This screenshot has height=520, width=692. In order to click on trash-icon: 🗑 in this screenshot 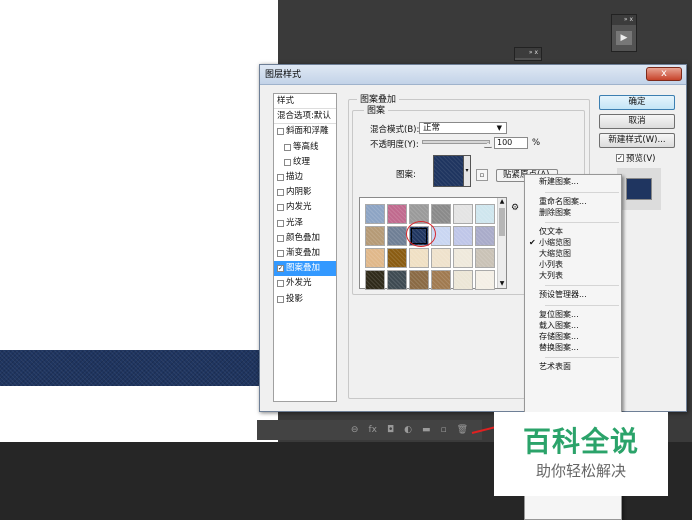, I will do `click(462, 430)`.